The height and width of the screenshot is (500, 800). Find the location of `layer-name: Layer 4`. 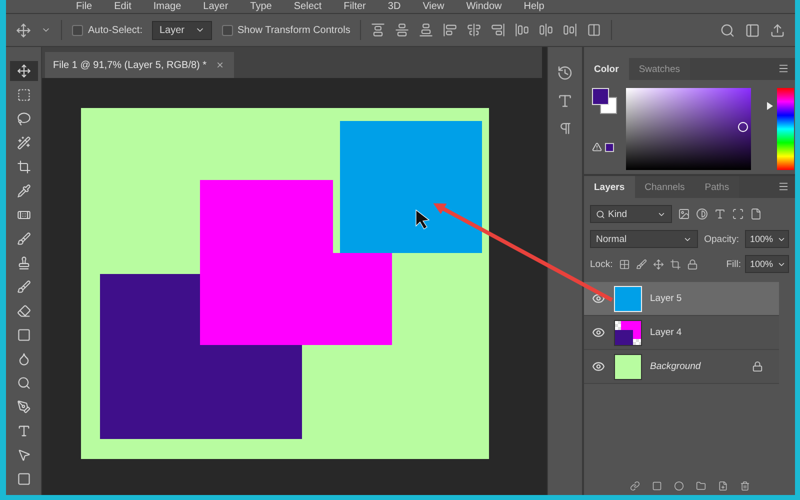

layer-name: Layer 4 is located at coordinates (666, 332).